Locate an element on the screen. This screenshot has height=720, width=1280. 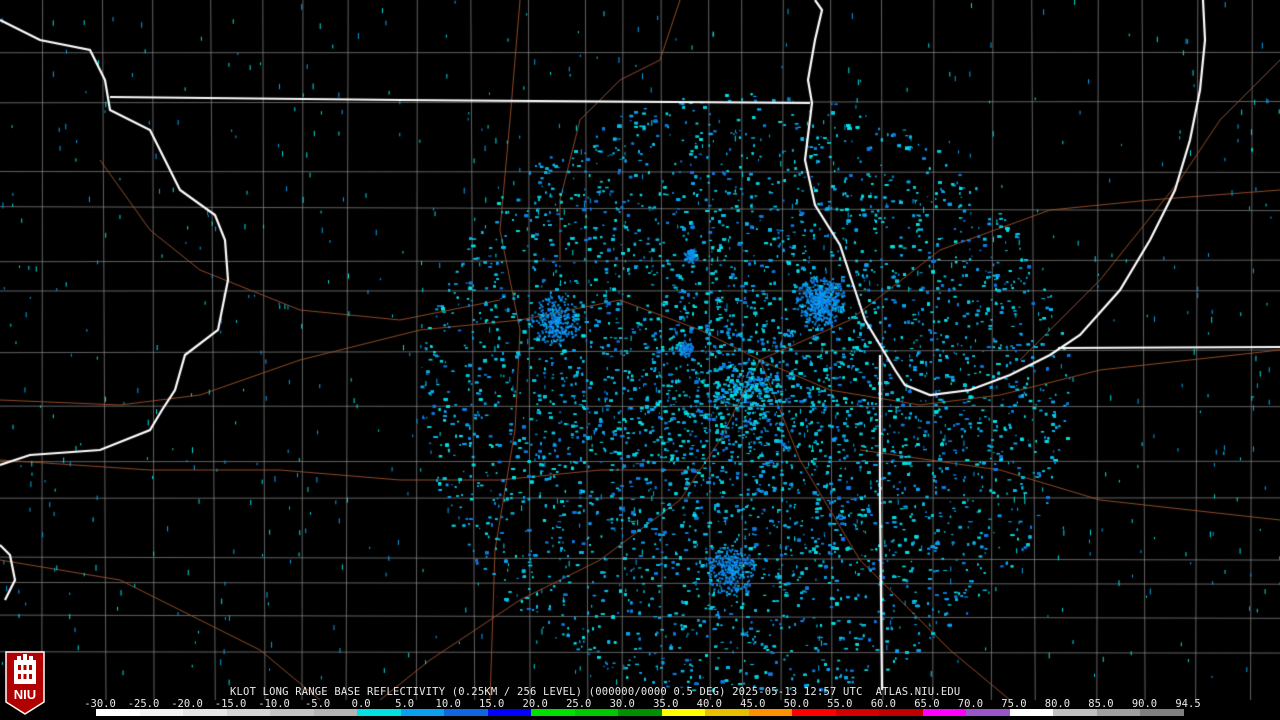
niu-logo-icon: NIU is located at coordinates (25, 682).